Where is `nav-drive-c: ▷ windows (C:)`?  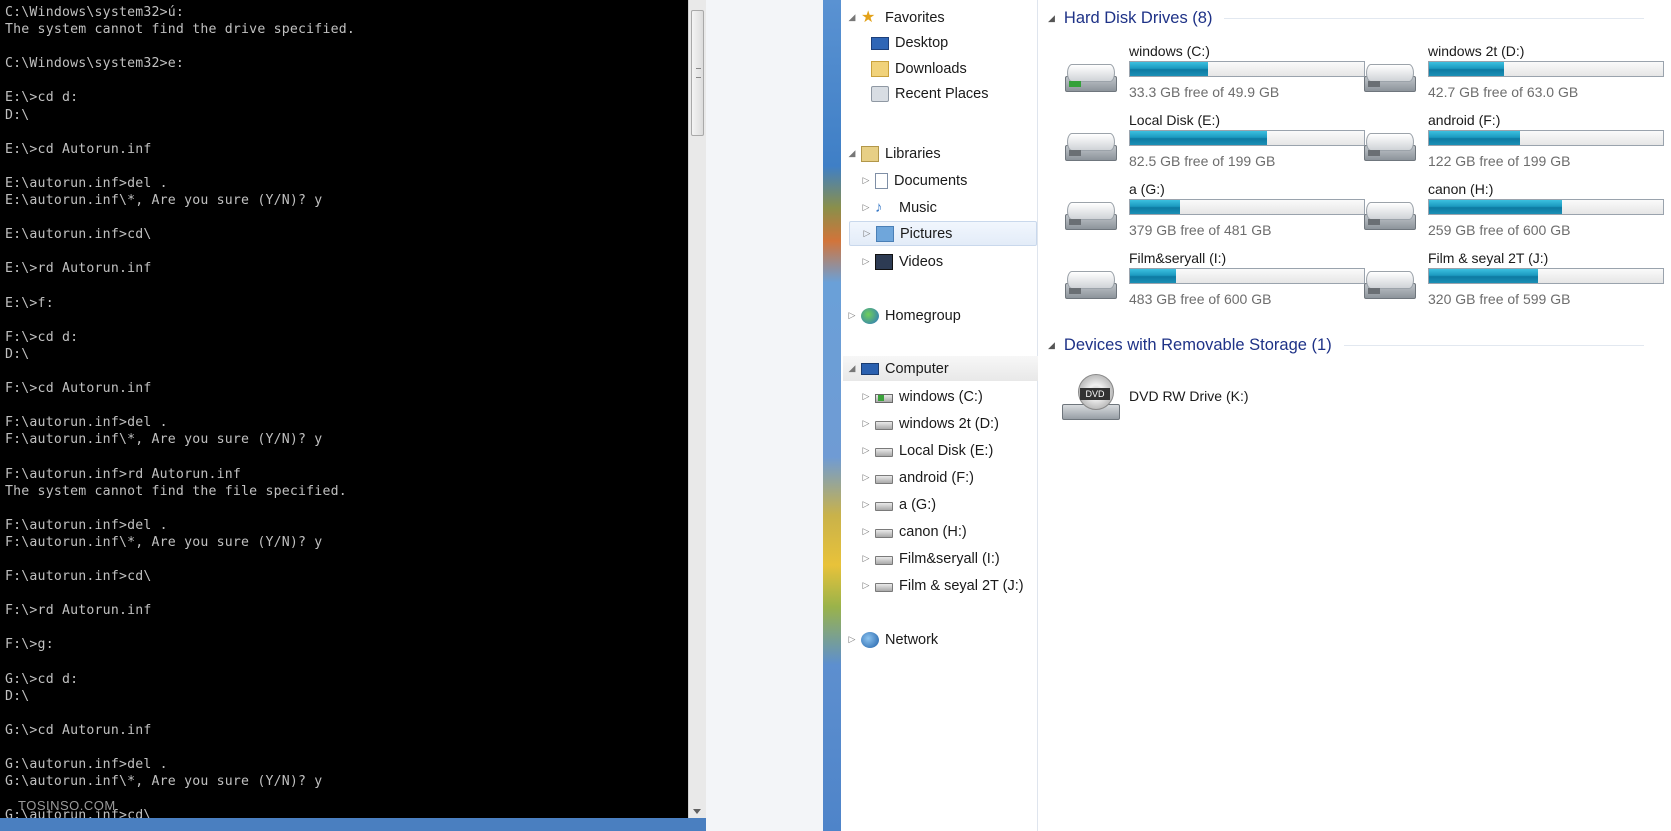 nav-drive-c: ▷ windows (C:) is located at coordinates (922, 396).